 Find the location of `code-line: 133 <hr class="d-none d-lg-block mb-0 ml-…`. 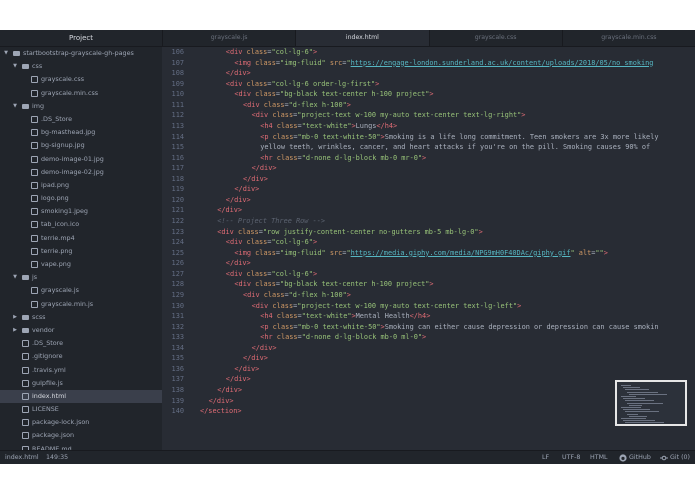

code-line: 133 <hr class="d-none d-lg-block mb-0 ml-… is located at coordinates (428, 337).